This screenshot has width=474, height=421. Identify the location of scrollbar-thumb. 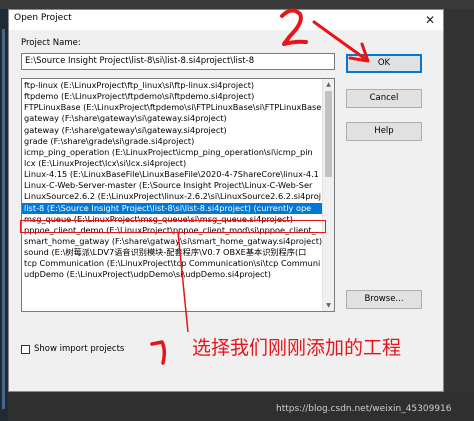
(328, 134).